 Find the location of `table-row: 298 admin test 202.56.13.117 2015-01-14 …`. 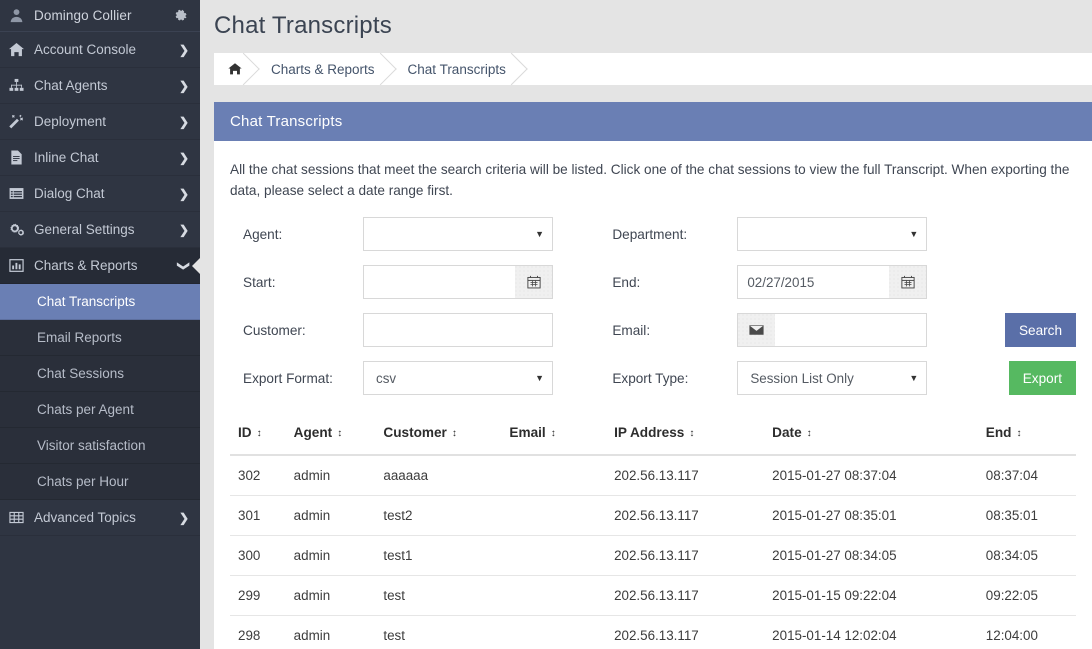

table-row: 298 admin test 202.56.13.117 2015-01-14 … is located at coordinates (653, 632).